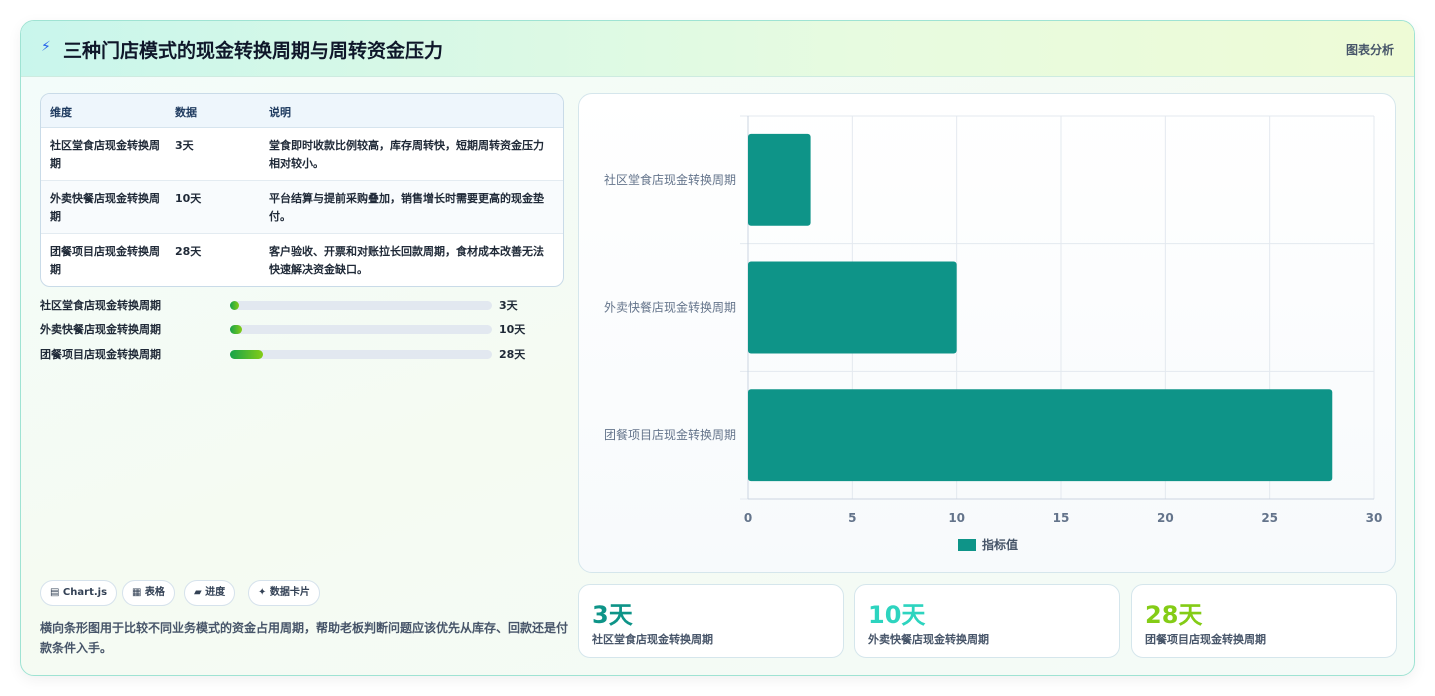 This screenshot has height=696, width=1435. I want to click on progress-label: 外卖快餐店现金转换周期, so click(100, 329).